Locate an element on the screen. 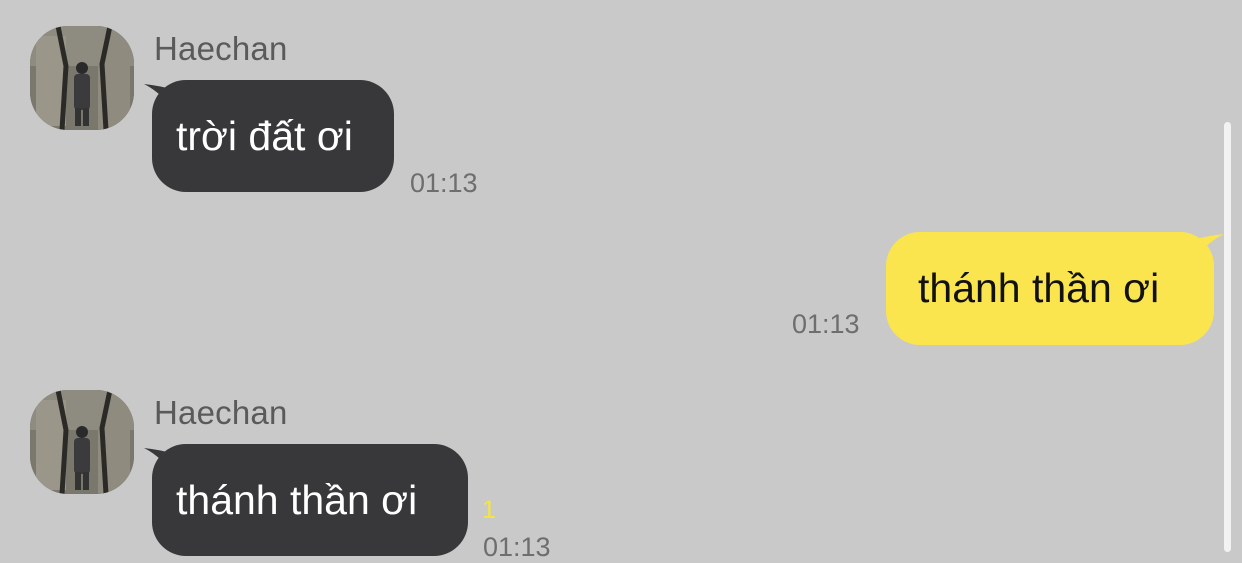 The width and height of the screenshot is (1242, 563). unread-count: 1 is located at coordinates (489, 510).